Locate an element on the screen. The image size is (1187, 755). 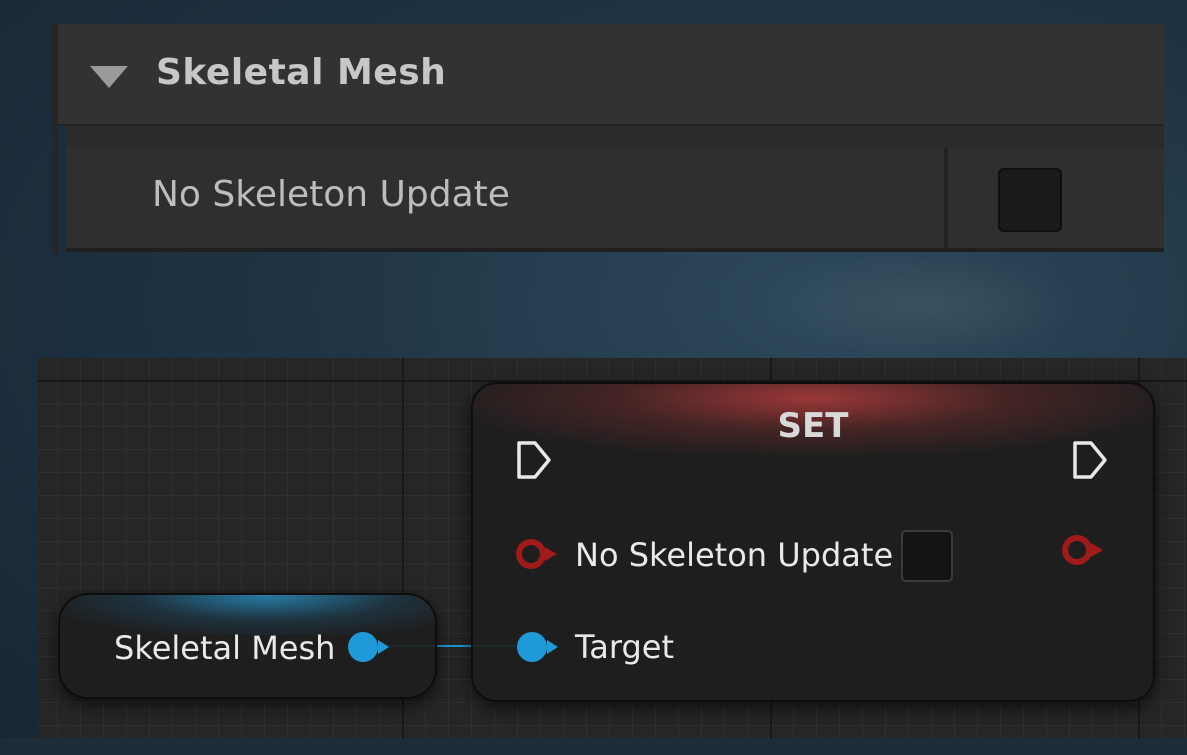
target-pin-label: Target is located at coordinates (624, 647).